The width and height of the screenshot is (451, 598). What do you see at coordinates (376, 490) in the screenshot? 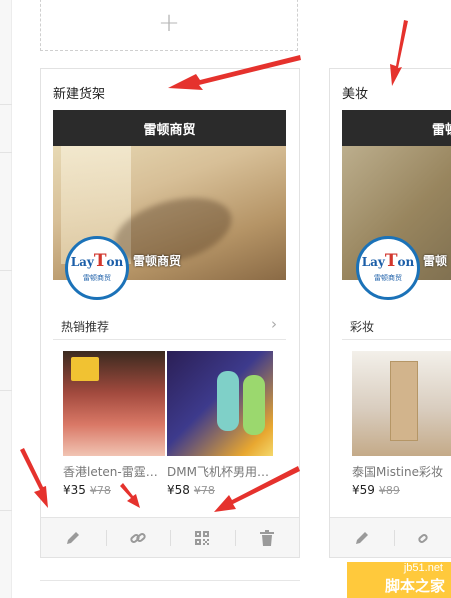
I see `product-price: ¥59 ¥89` at bounding box center [376, 490].